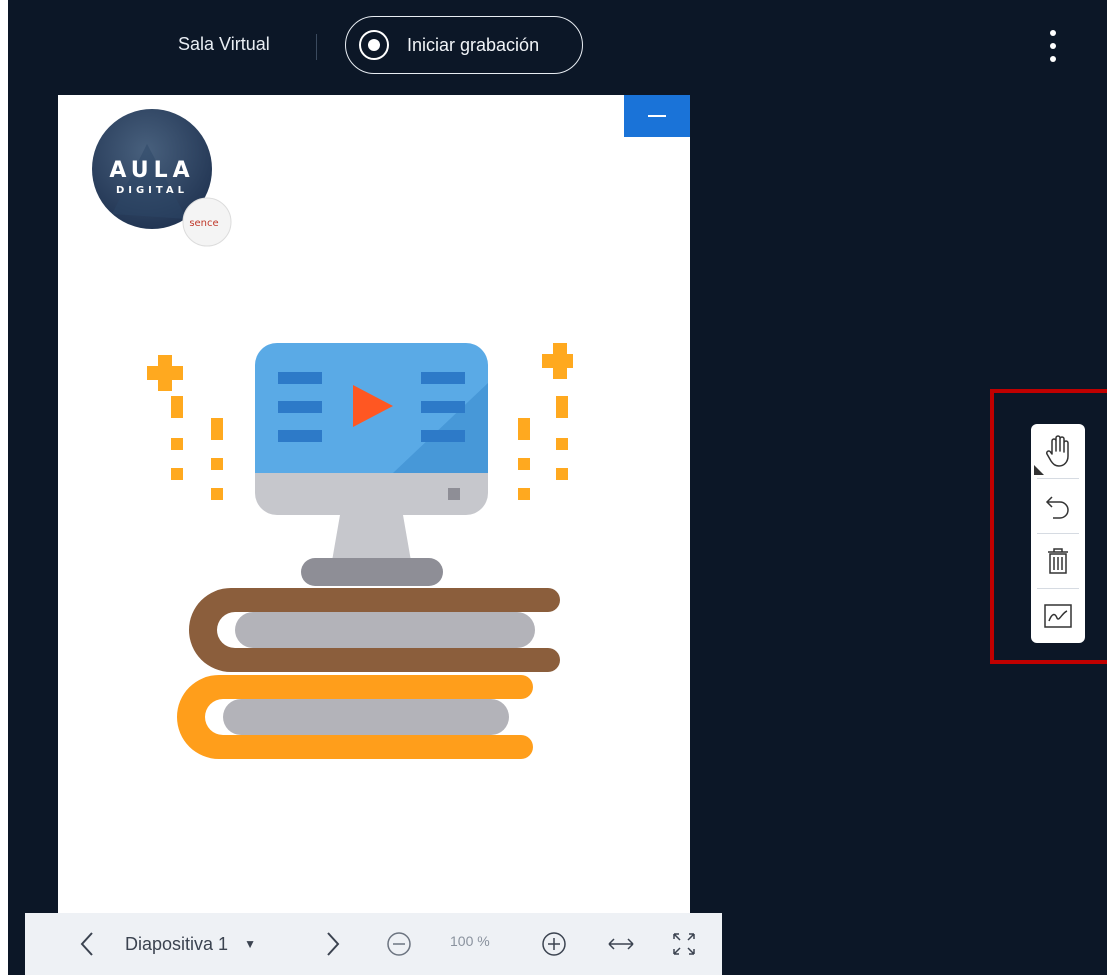 This screenshot has height=975, width=1107. I want to click on annotation-tools-panel, so click(1058, 533).